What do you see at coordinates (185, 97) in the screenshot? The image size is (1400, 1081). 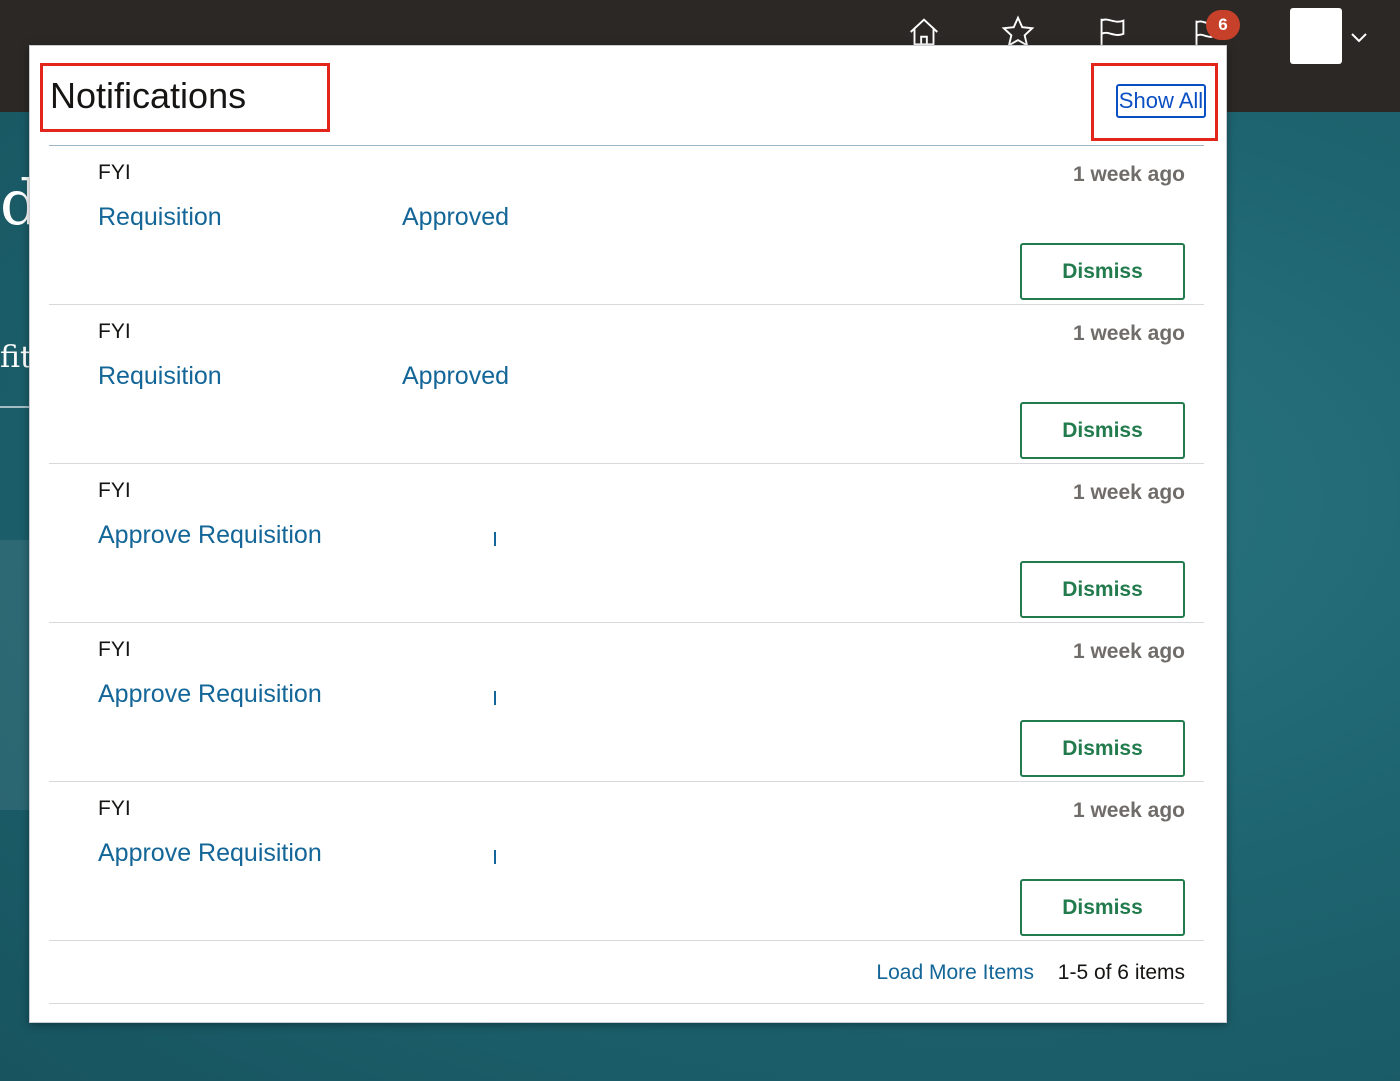 I see `title-highlight-box` at bounding box center [185, 97].